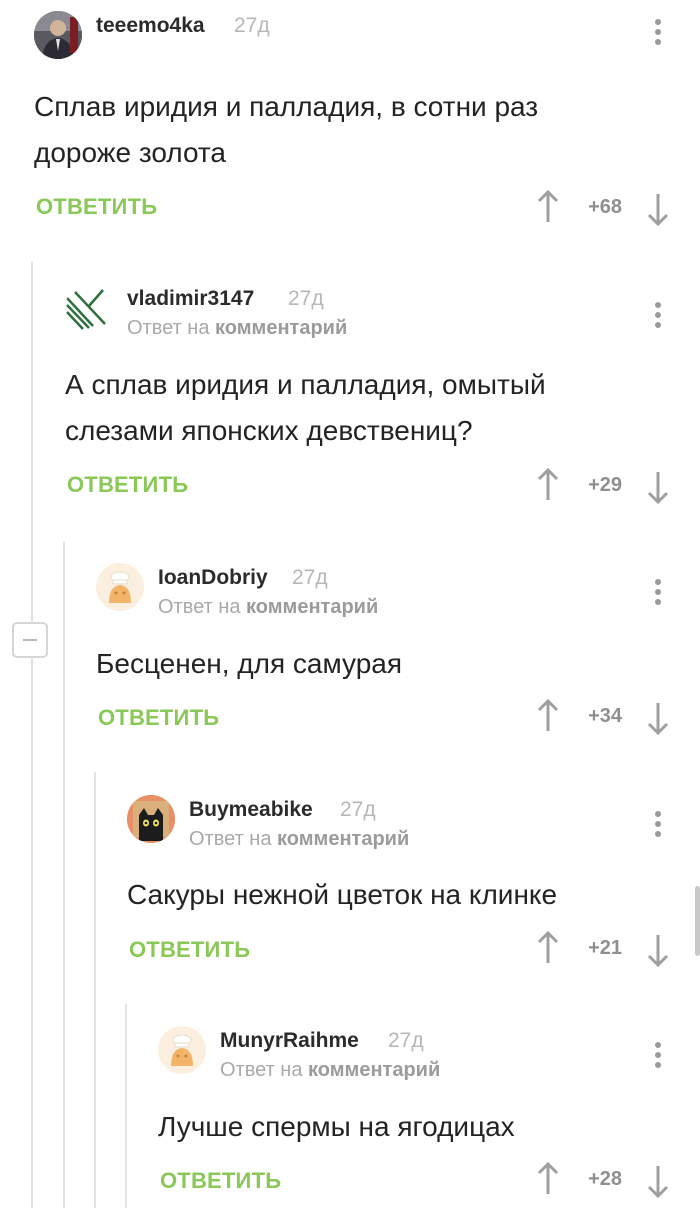  I want to click on username: vladimir3147, so click(190, 299).